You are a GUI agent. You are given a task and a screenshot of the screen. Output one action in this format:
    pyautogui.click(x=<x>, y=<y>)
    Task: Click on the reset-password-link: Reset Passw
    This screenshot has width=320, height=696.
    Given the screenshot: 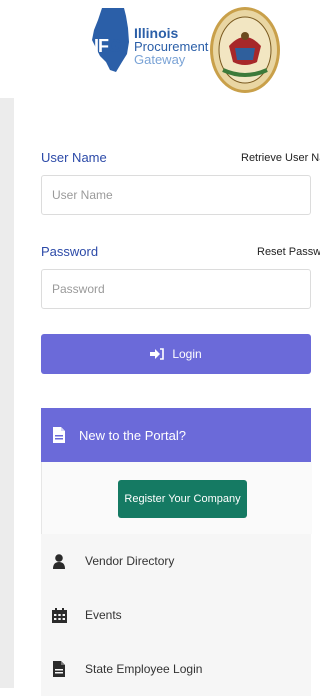 What is the action you would take?
    pyautogui.click(x=288, y=252)
    